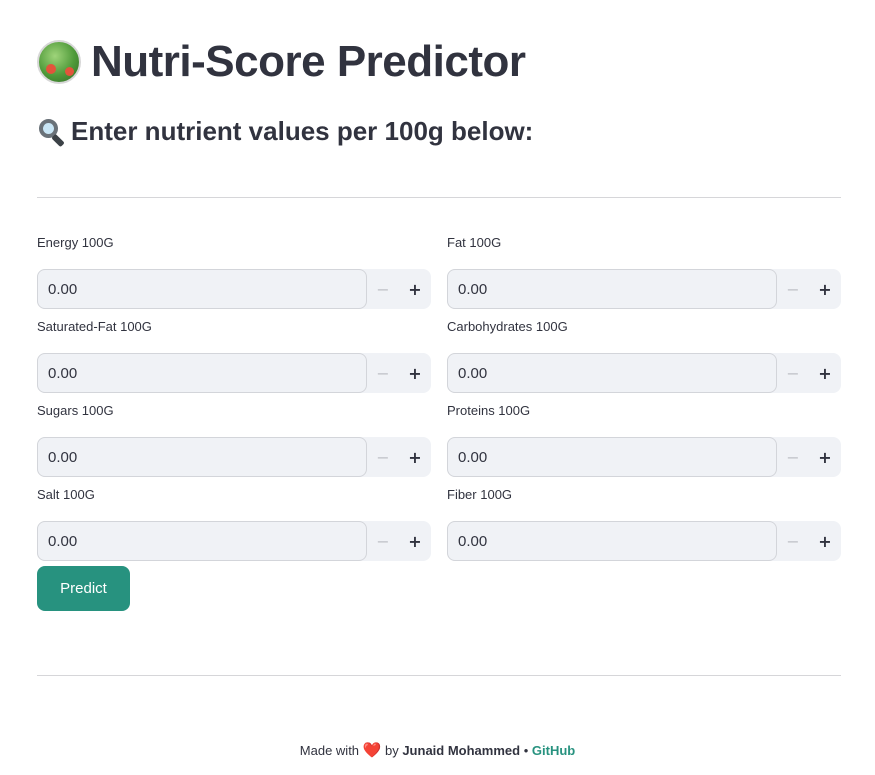 The height and width of the screenshot is (775, 875). I want to click on subtitle-row: Enter nutrient values per 100g below:, so click(285, 131).